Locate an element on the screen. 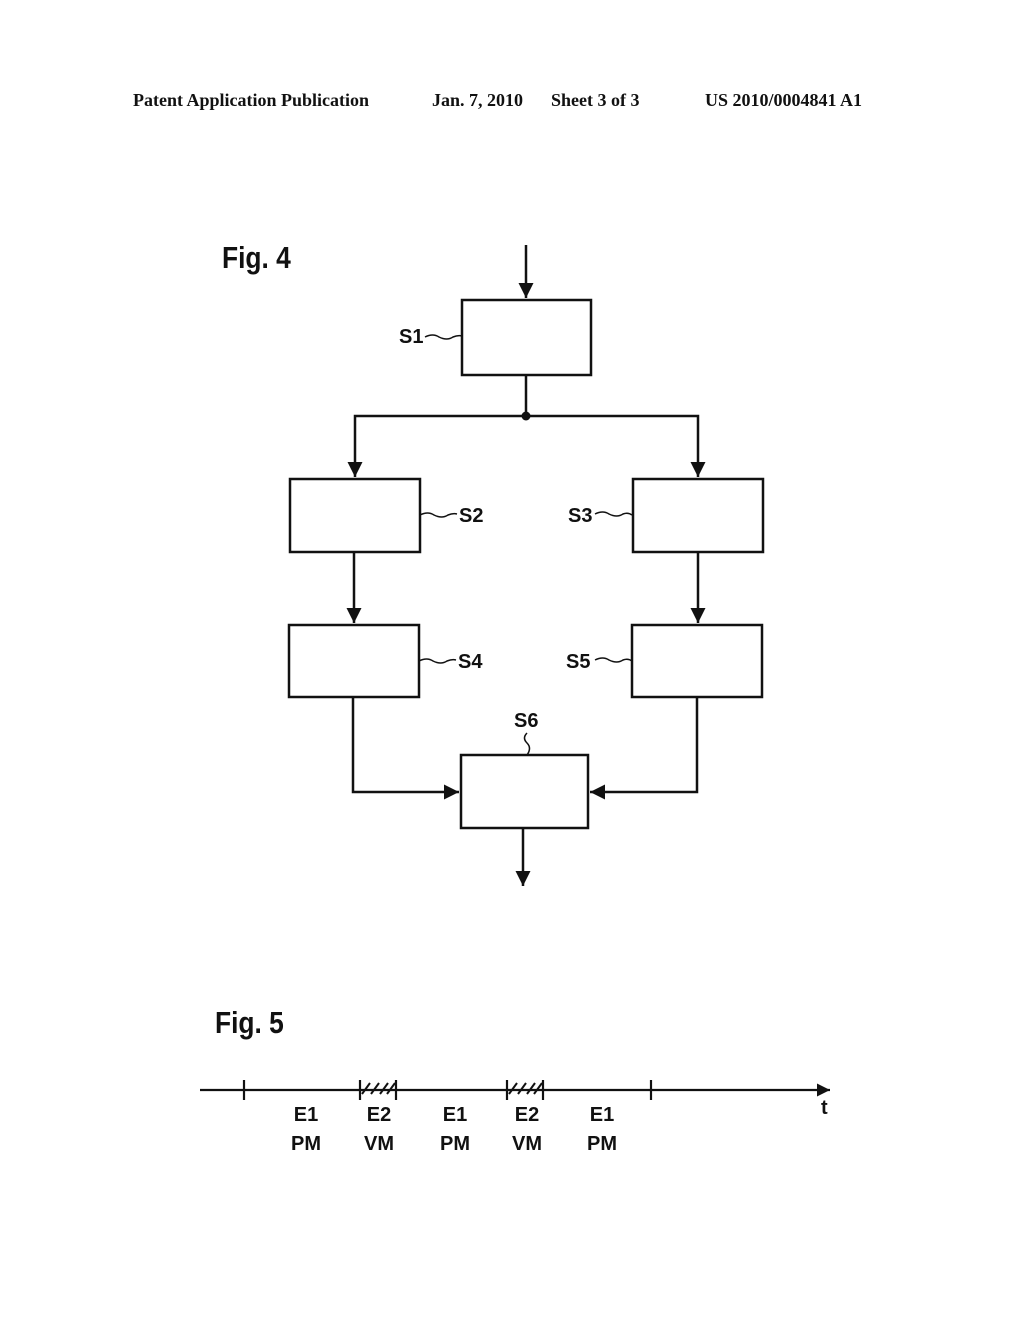 This screenshot has width=1024, height=1320. s4-to-s6-arrow is located at coordinates (405, 748).